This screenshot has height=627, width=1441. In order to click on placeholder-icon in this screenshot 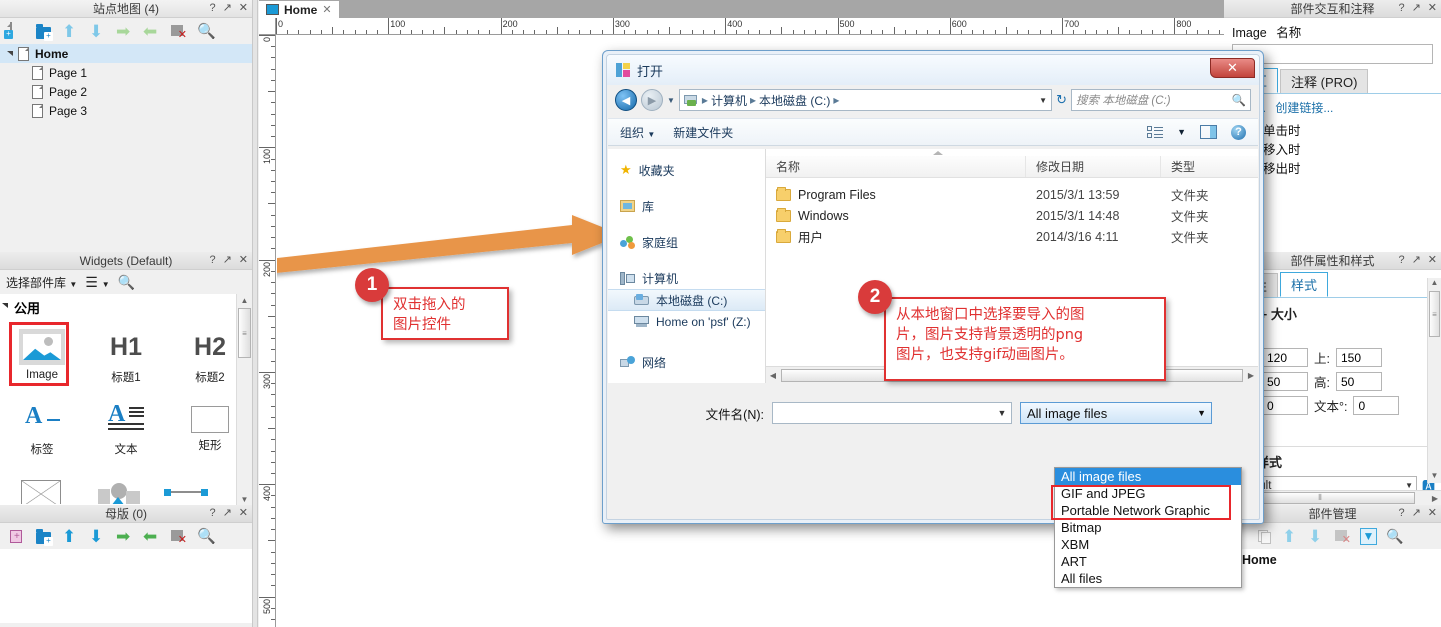, I will do `click(41, 492)`.